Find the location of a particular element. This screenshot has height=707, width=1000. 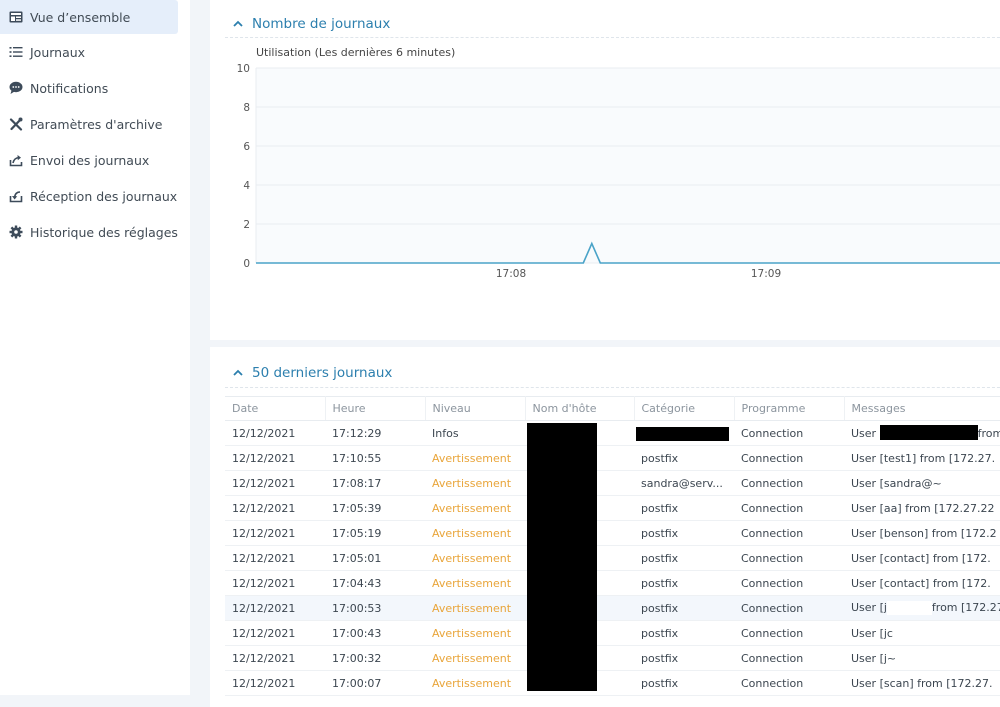

column-header-program: Programme is located at coordinates (789, 408).